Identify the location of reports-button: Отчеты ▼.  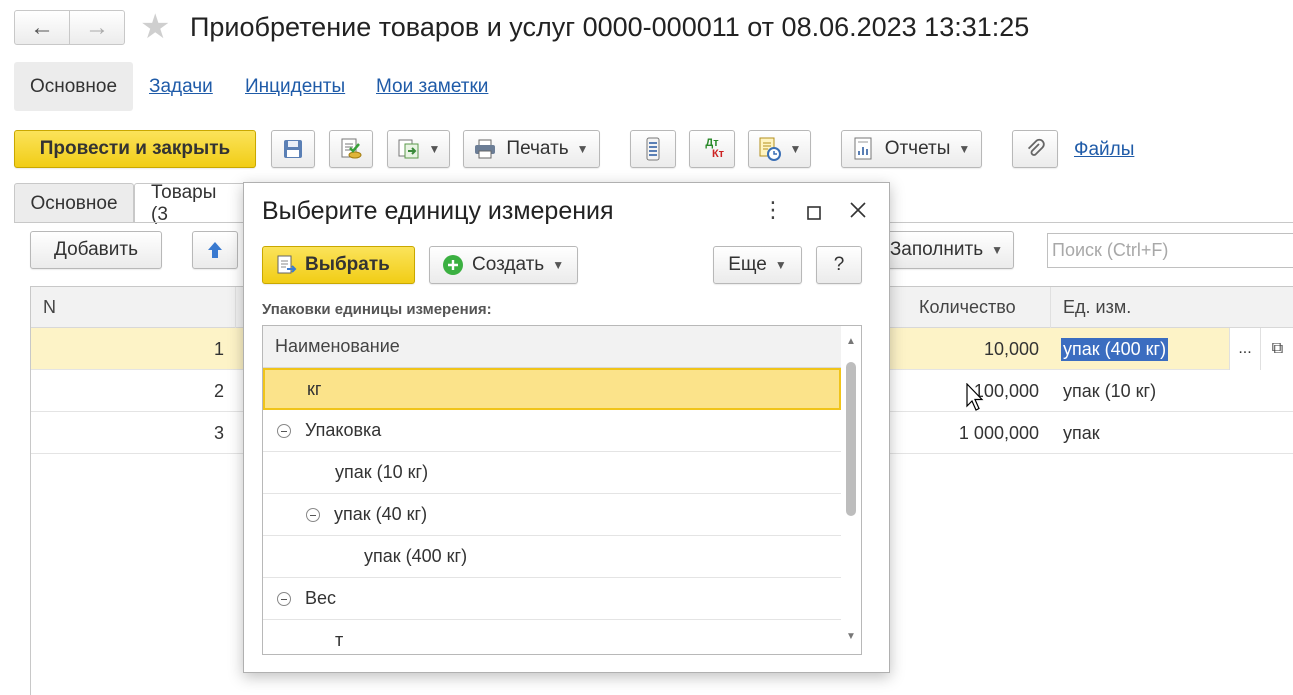
(911, 149).